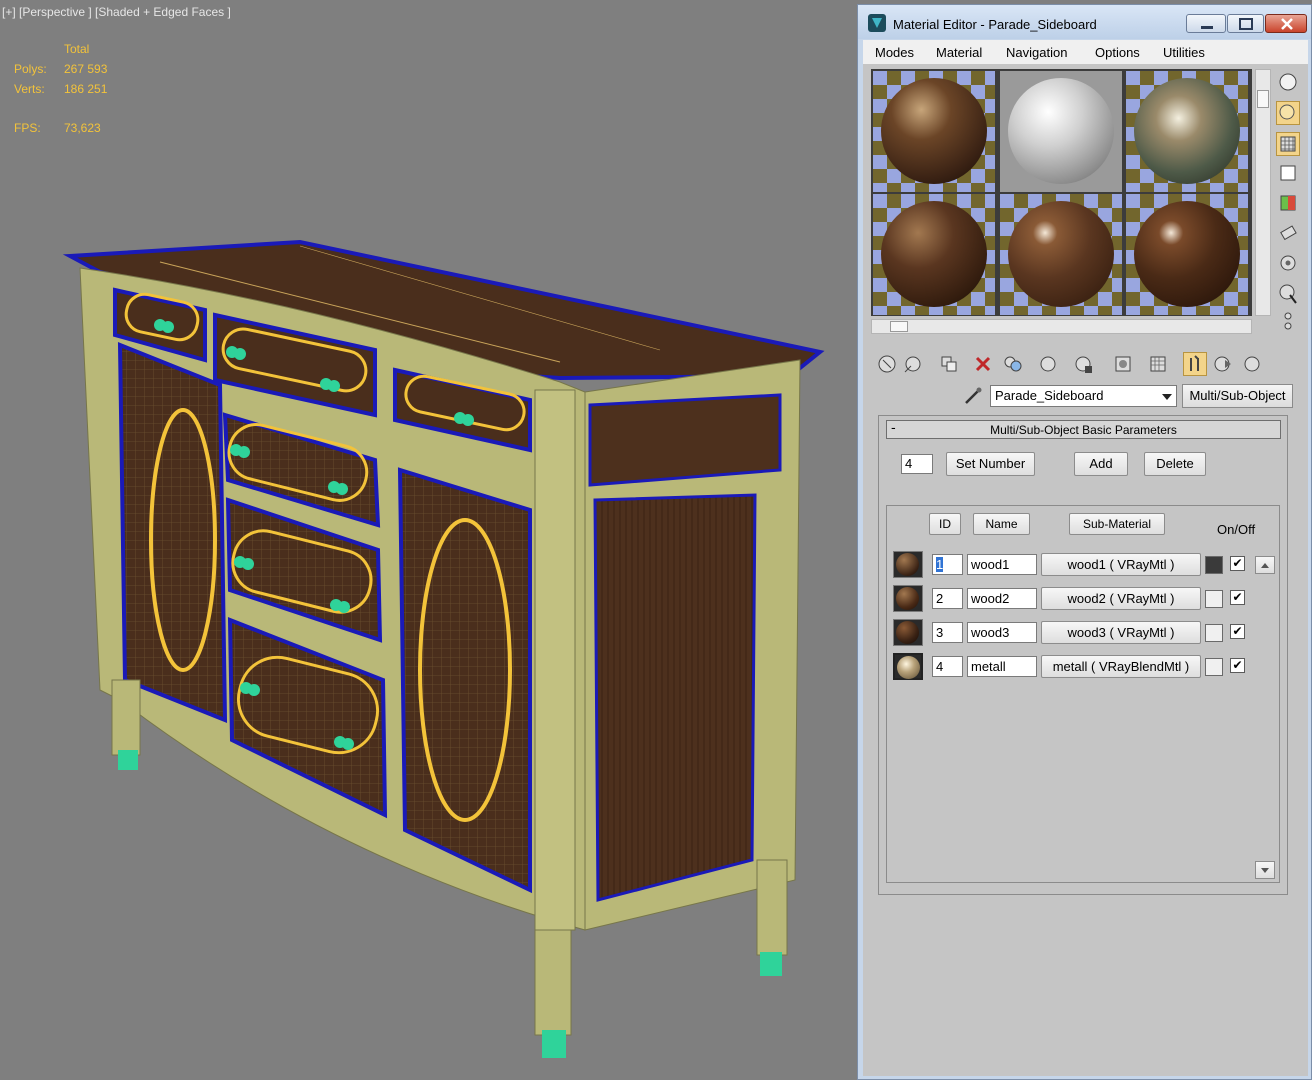 The image size is (1312, 1080). I want to click on rollout-header: - Multi/Sub-Object Basic Parameters, so click(1083, 429).